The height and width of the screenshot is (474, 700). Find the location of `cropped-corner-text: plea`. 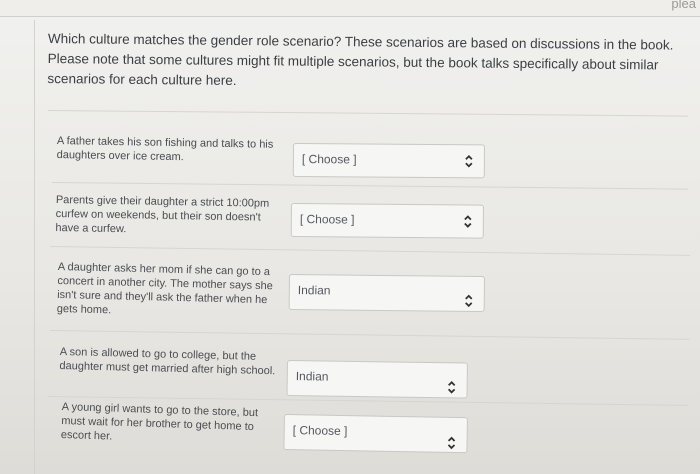

cropped-corner-text: plea is located at coordinates (683, 5).